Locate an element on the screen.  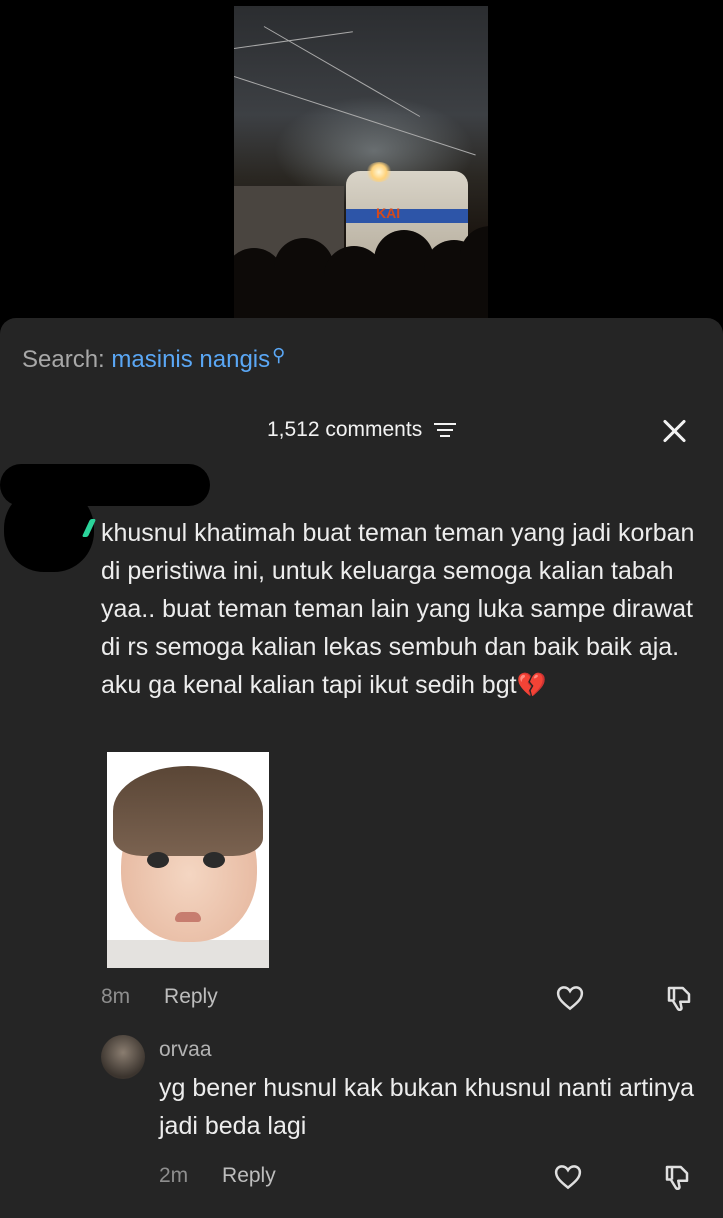
broken-heart-emoji: 💔 is located at coordinates (531, 685).